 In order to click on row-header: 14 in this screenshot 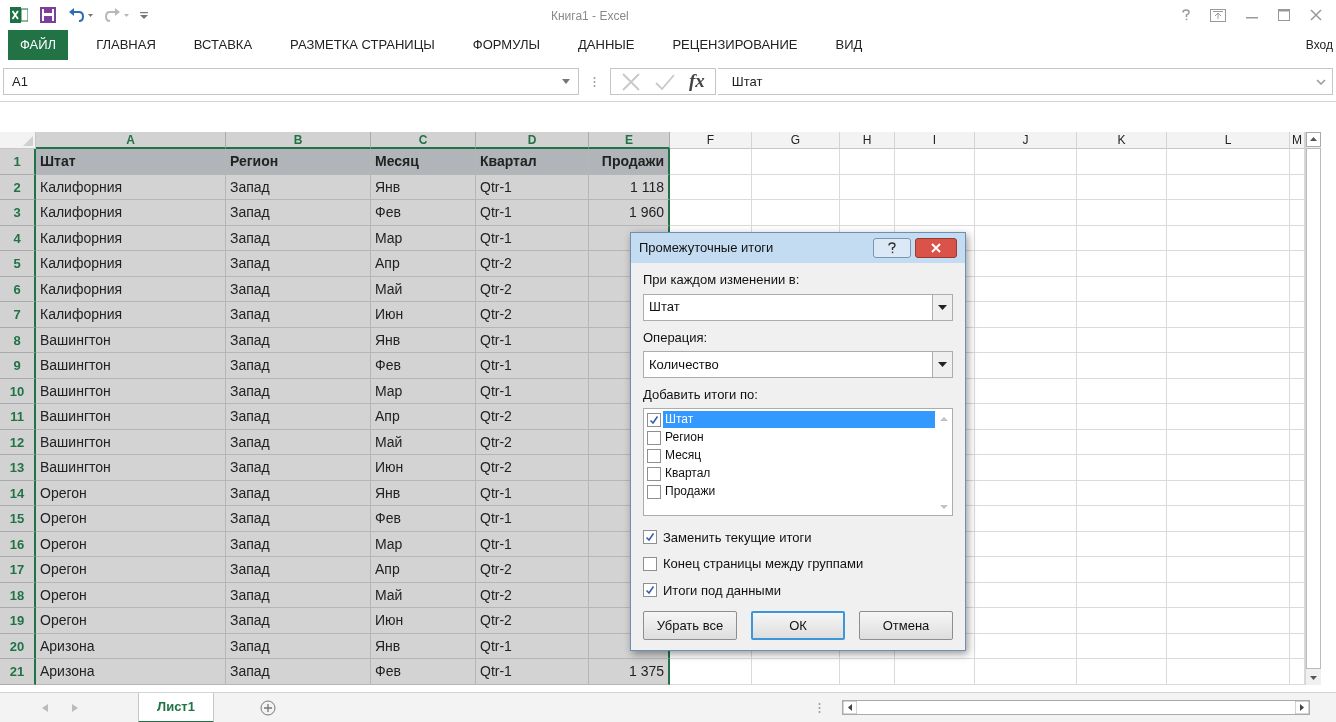, I will do `click(18, 493)`.